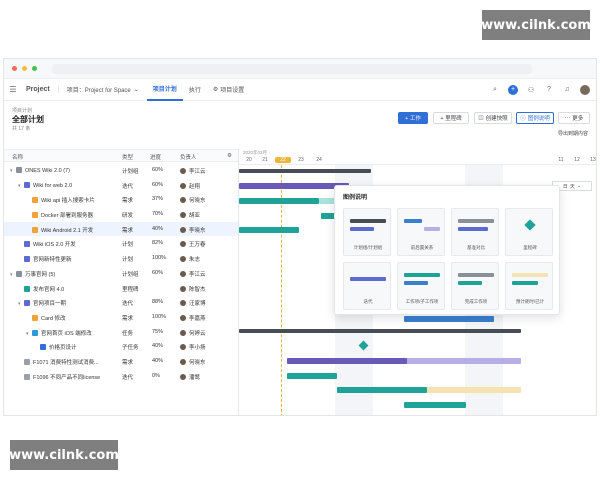 The image size is (600, 480). I want to click on row-owner: 何晓东, so click(193, 362).